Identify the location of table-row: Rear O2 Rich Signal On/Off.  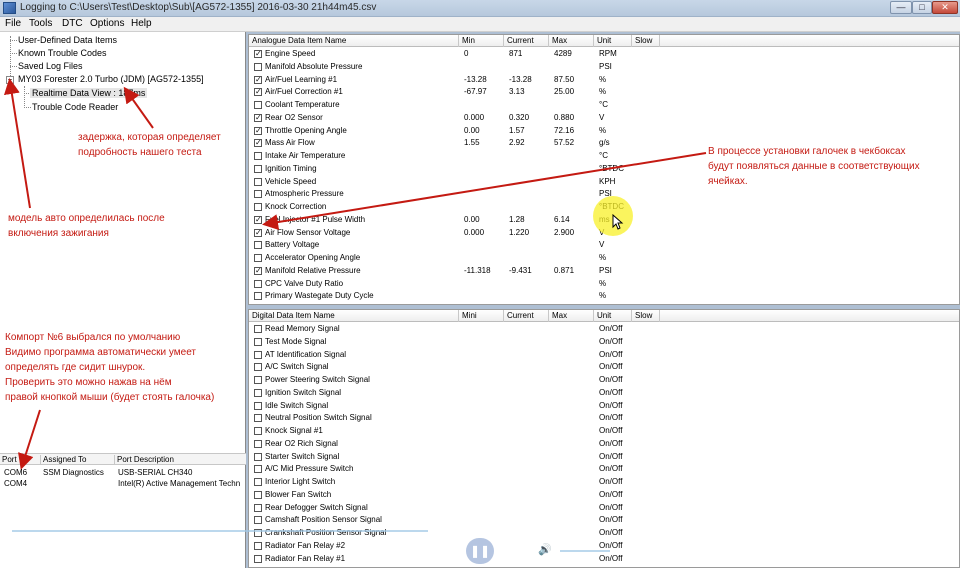
(604, 444).